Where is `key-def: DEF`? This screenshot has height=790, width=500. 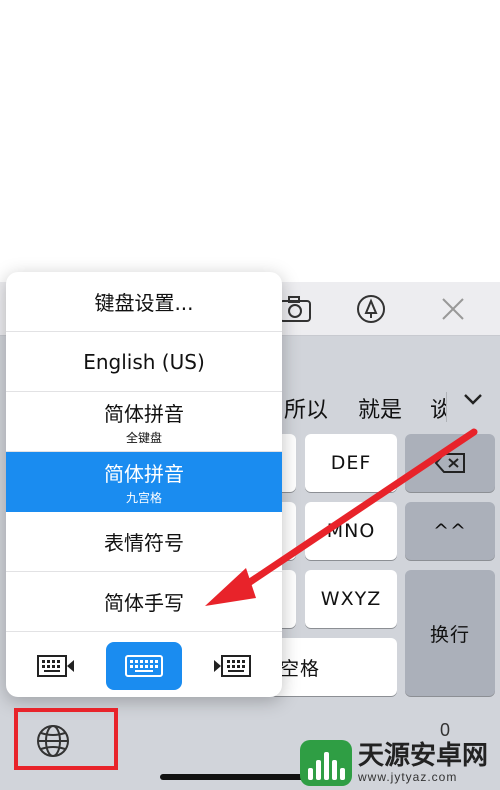 key-def: DEF is located at coordinates (351, 463).